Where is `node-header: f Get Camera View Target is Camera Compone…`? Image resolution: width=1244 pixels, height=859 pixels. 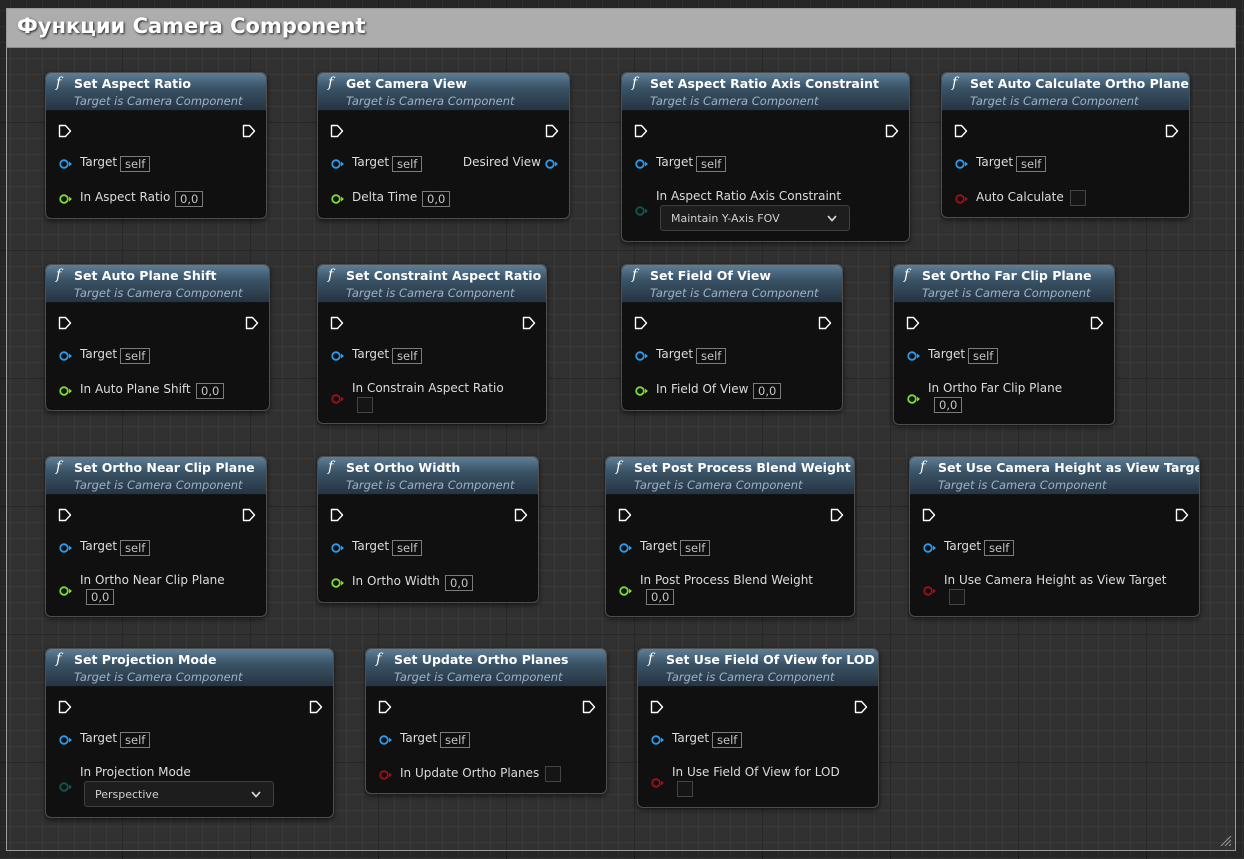 node-header: f Get Camera View Target is Camera Compone… is located at coordinates (443, 92).